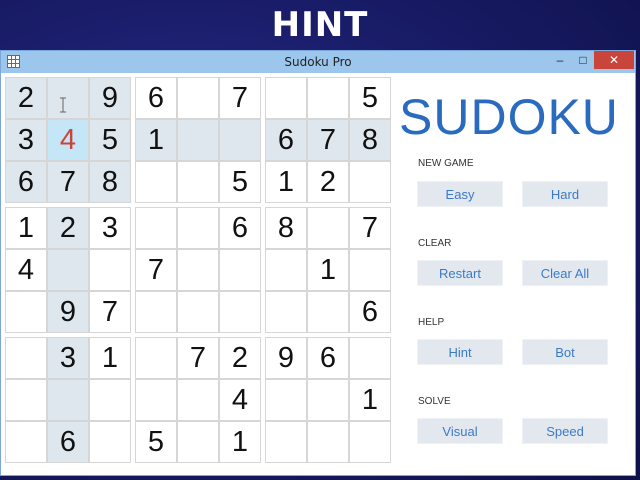 The height and width of the screenshot is (480, 640). What do you see at coordinates (328, 442) in the screenshot?
I see `board-cell-r9c8` at bounding box center [328, 442].